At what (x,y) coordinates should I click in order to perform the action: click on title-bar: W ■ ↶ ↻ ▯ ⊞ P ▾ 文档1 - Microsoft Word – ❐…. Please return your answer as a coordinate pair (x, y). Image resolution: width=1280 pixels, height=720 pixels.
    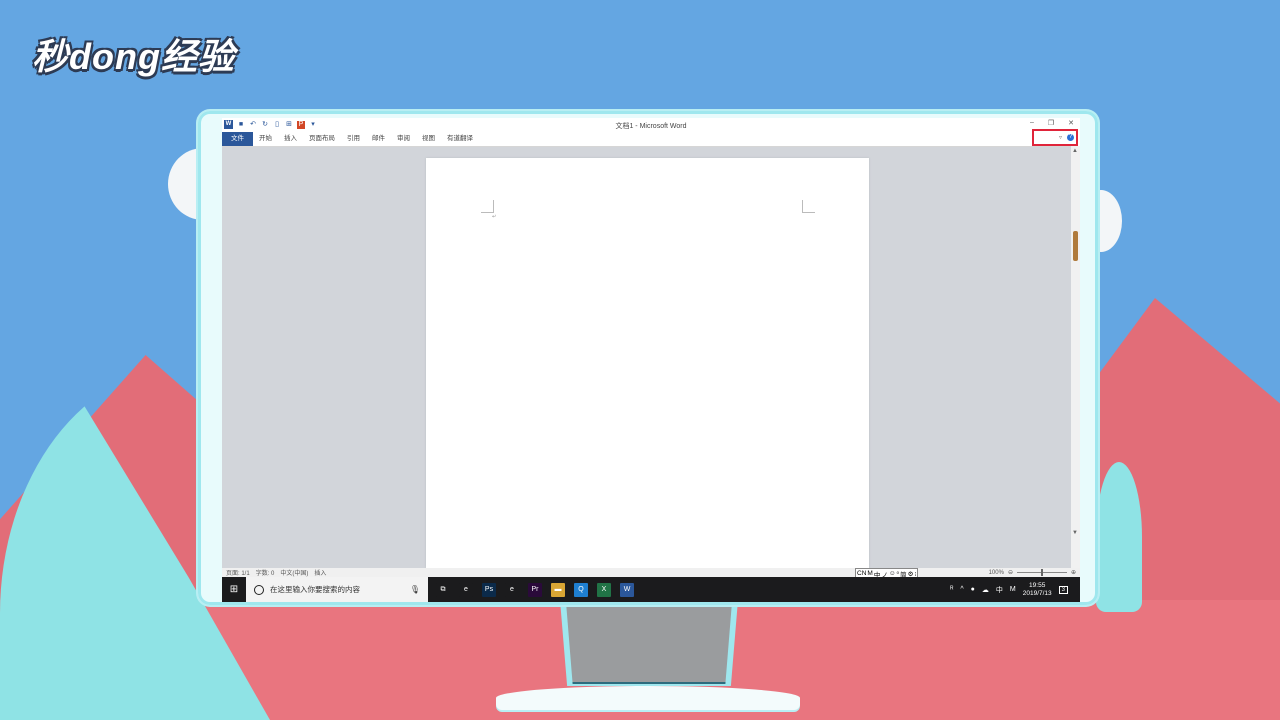
    Looking at the image, I should click on (651, 125).